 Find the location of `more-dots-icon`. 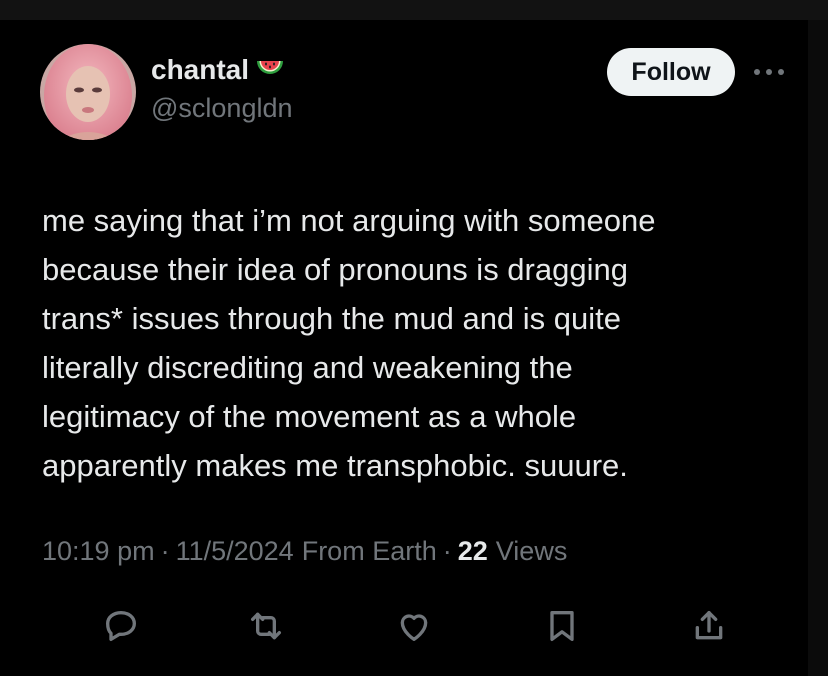

more-dots-icon is located at coordinates (769, 72).